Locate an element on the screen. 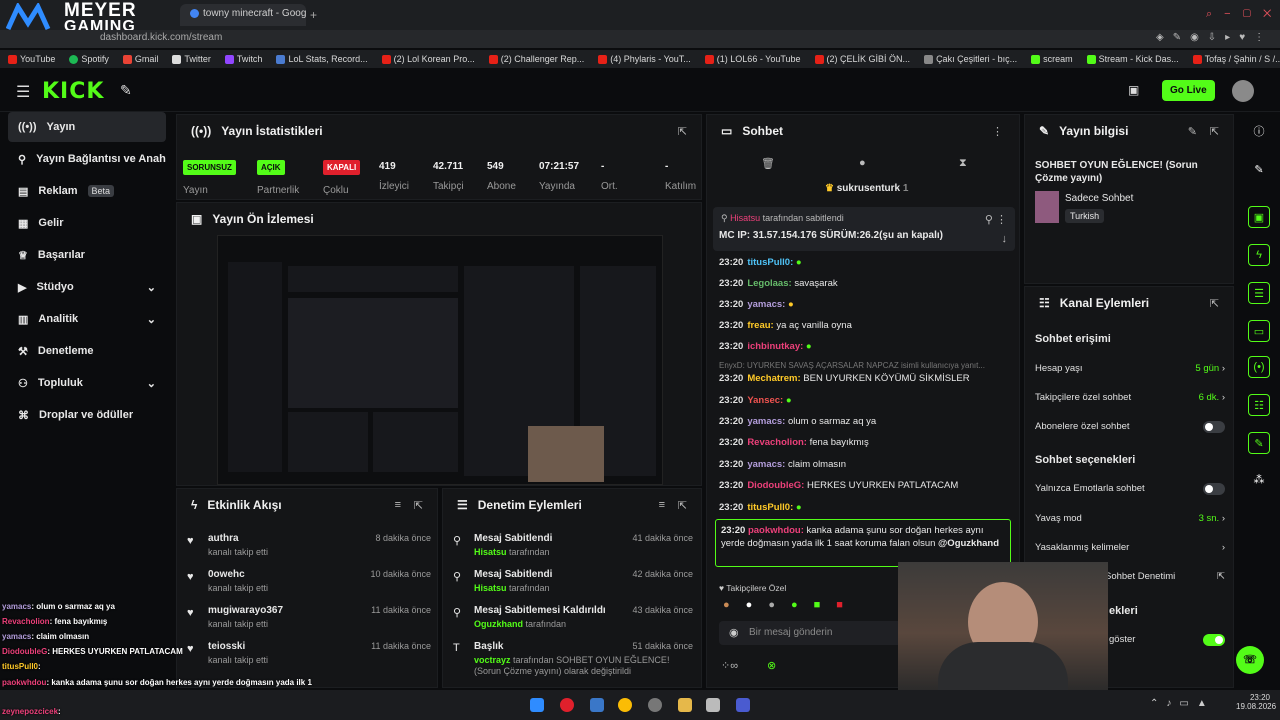 This screenshot has height=720, width=1280. msg-user: DiodoubleG: is located at coordinates (775, 485).